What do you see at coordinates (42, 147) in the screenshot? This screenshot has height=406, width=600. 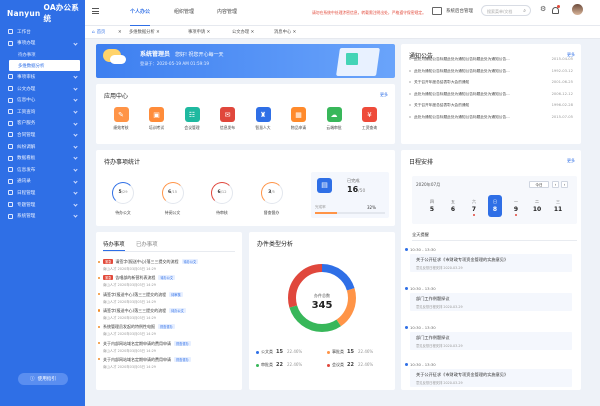 I see `sidebar-item: 纠纷调解` at bounding box center [42, 147].